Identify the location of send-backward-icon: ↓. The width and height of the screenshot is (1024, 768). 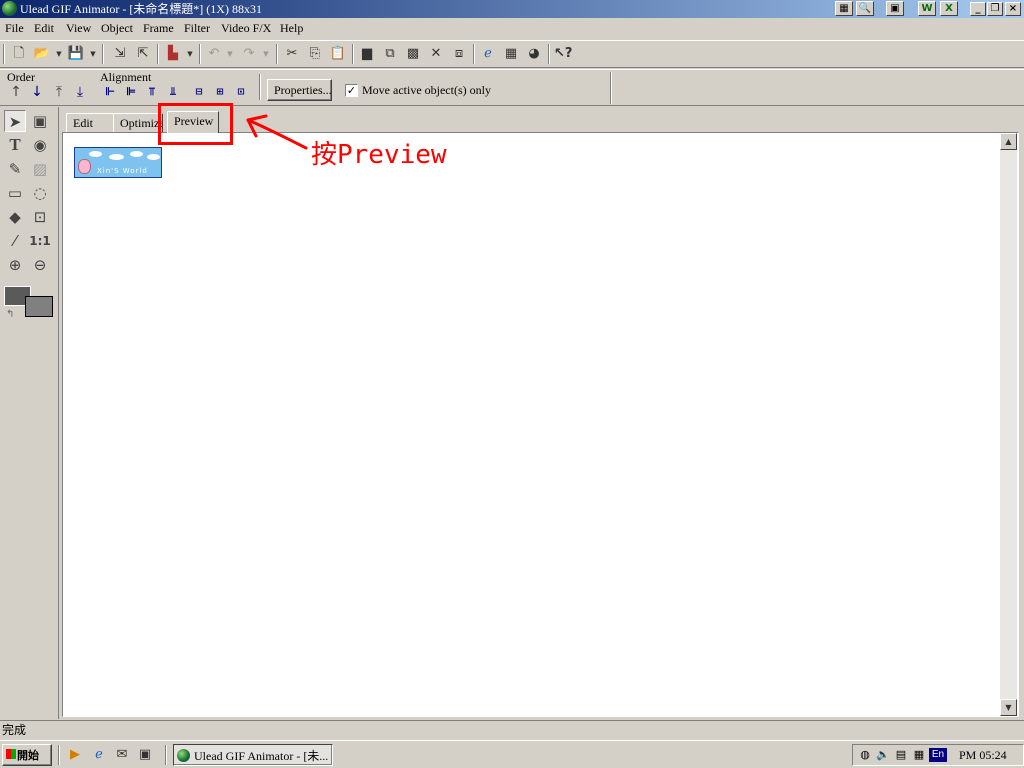
(37, 92).